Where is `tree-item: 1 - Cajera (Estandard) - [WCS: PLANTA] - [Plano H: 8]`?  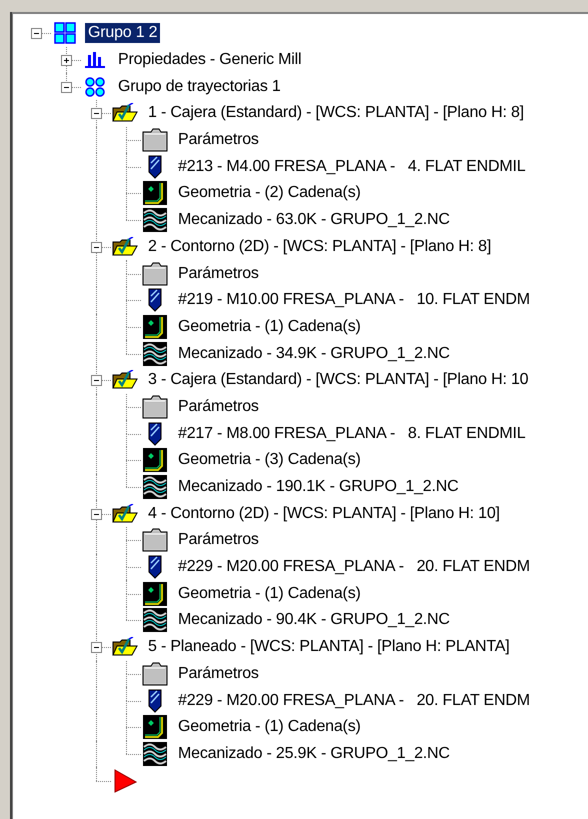 tree-item: 1 - Cajera (Estandard) - [WCS: PLANTA] - [Plano H: 8] is located at coordinates (336, 113).